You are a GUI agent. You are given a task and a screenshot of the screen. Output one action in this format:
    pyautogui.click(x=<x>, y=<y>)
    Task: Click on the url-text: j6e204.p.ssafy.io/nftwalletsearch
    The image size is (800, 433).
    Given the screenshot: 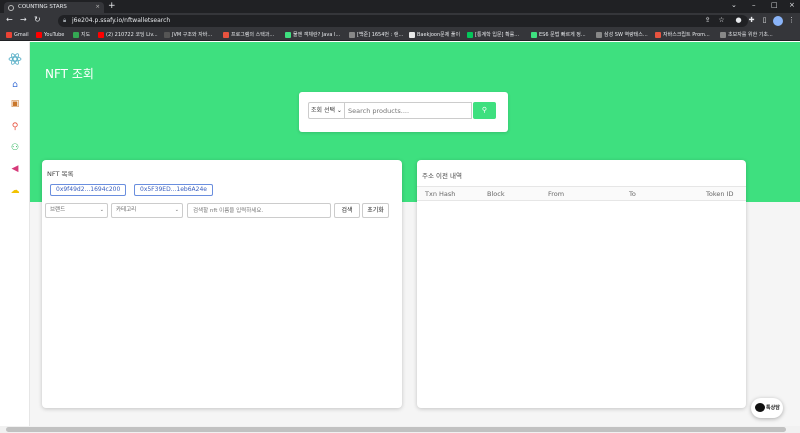 What is the action you would take?
    pyautogui.click(x=121, y=20)
    